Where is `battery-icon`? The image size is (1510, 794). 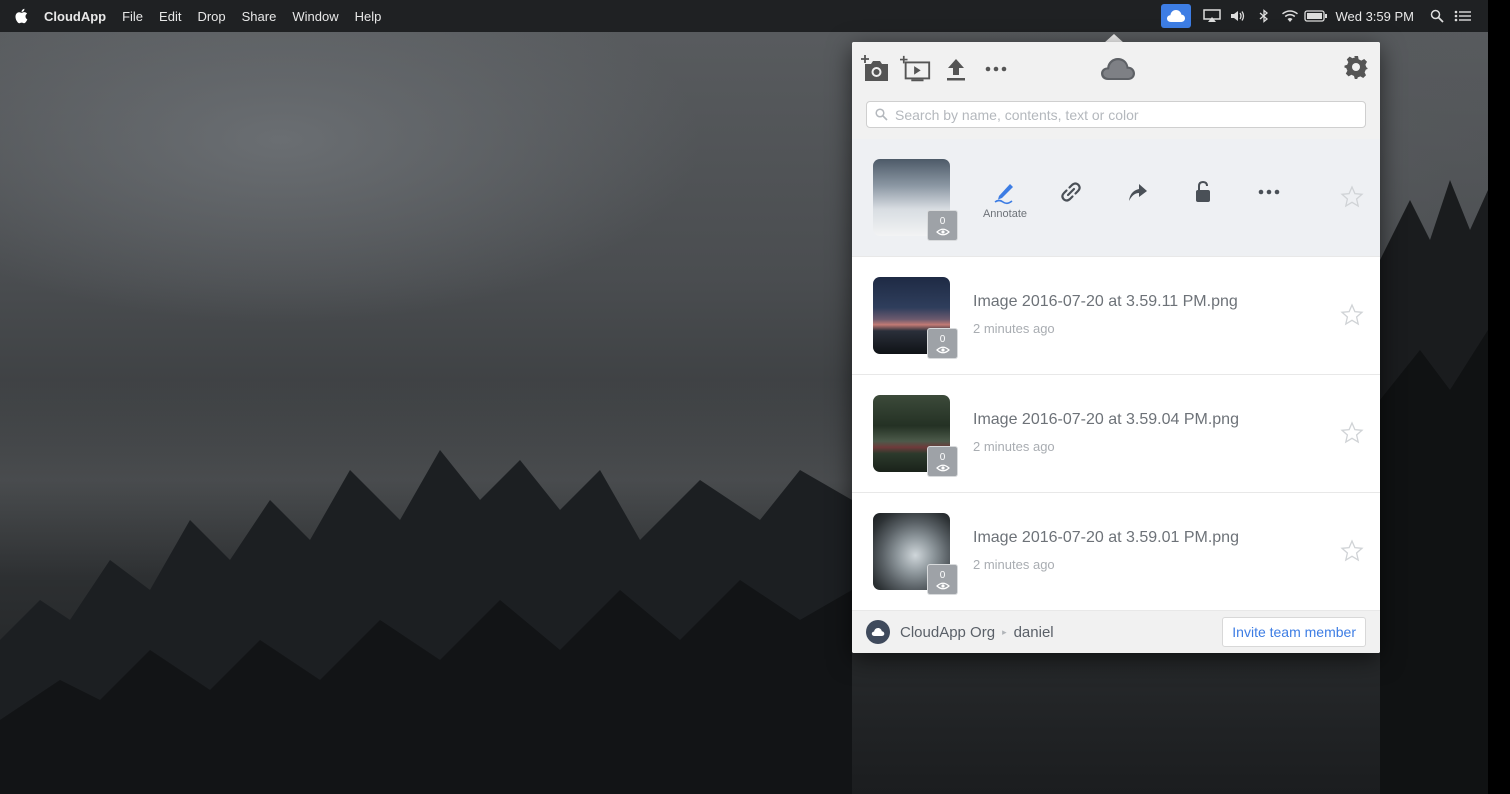
battery-icon is located at coordinates (1316, 16).